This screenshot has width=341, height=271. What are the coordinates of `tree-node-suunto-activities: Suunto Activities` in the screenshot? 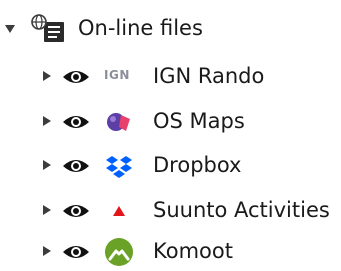 It's located at (170, 210).